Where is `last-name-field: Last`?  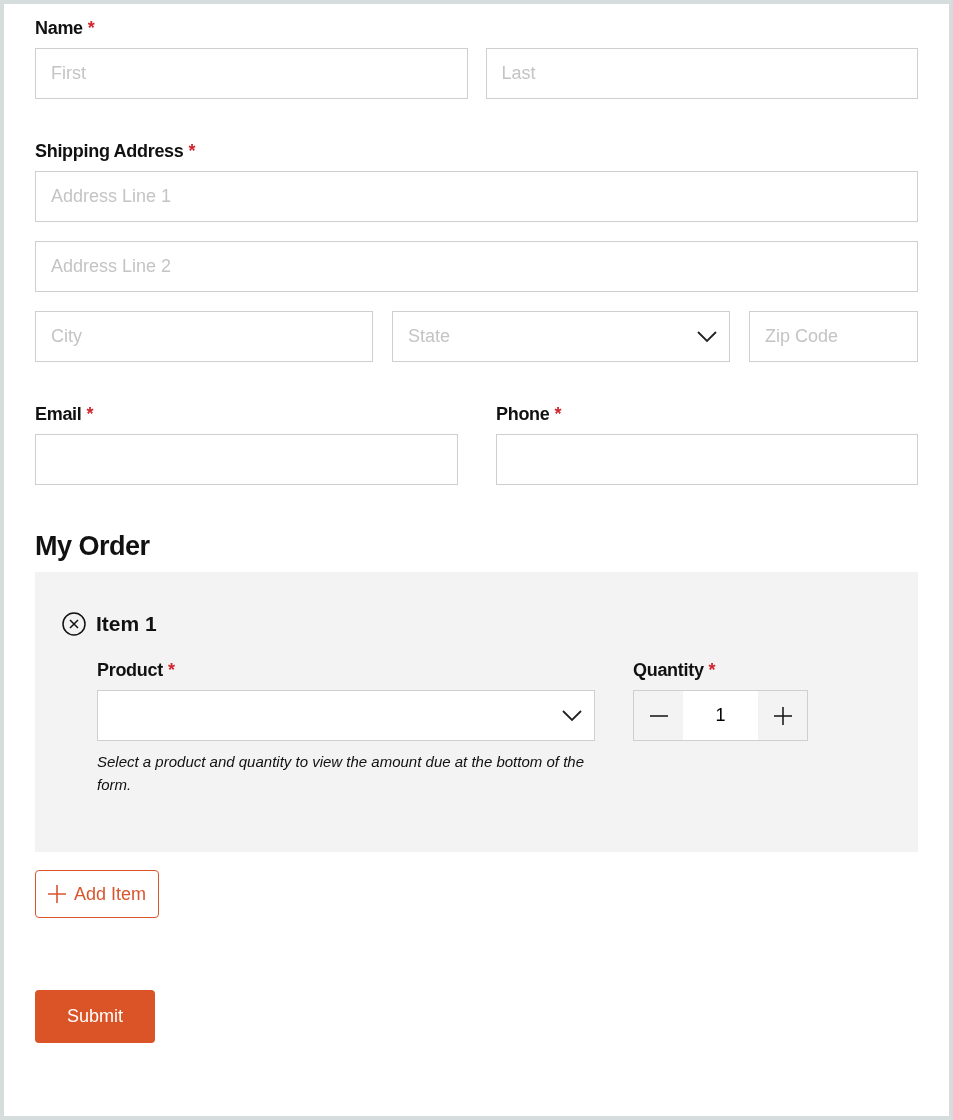 last-name-field: Last is located at coordinates (701, 73).